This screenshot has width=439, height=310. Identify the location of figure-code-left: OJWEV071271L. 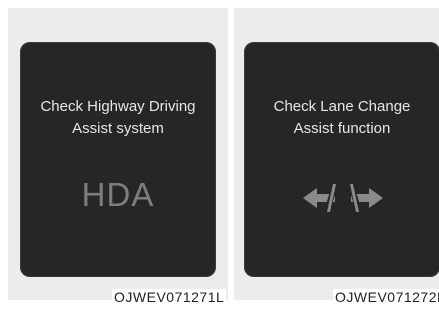
(169, 297).